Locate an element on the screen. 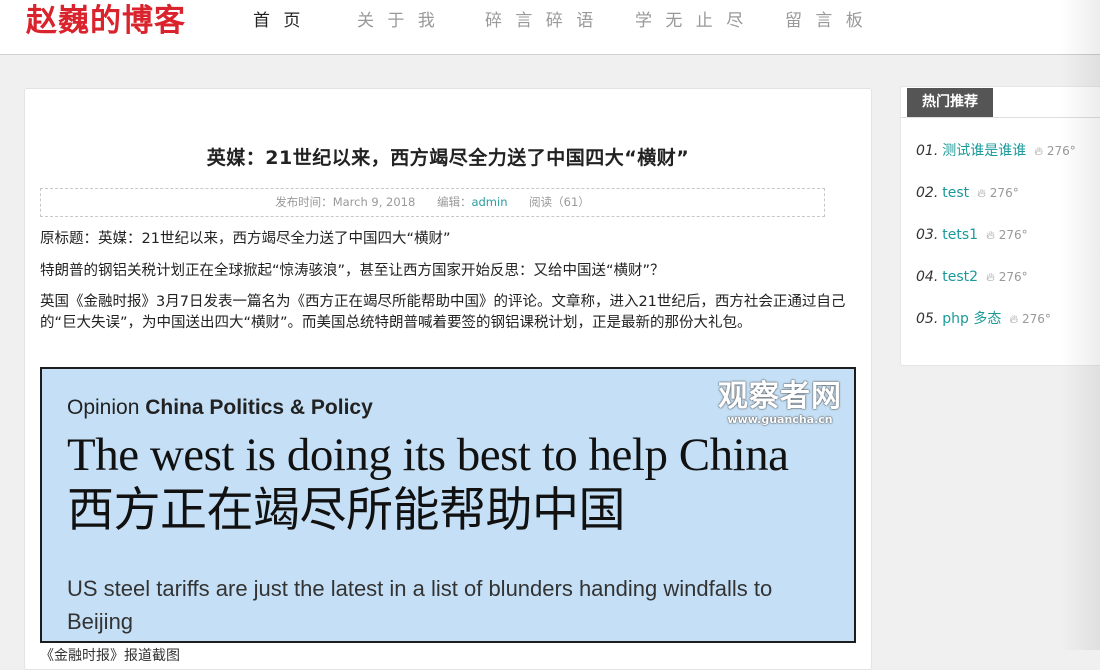  image-caption: 《金融时报》报道截图 is located at coordinates (110, 656).